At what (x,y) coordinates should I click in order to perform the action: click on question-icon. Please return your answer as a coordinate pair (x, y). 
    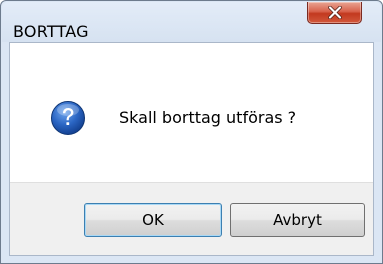
    Looking at the image, I should click on (68, 118).